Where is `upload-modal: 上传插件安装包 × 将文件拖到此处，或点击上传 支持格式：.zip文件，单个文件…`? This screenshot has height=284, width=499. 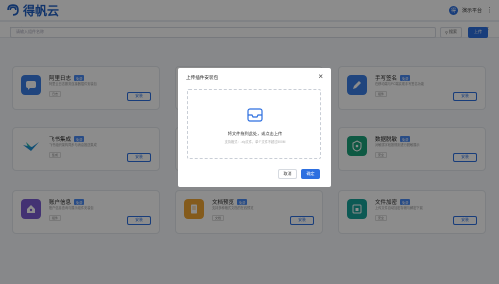 upload-modal: 上传插件安装包 × 将文件拖到此处，或点击上传 支持格式：.zip文件，单个文件… is located at coordinates (254, 127).